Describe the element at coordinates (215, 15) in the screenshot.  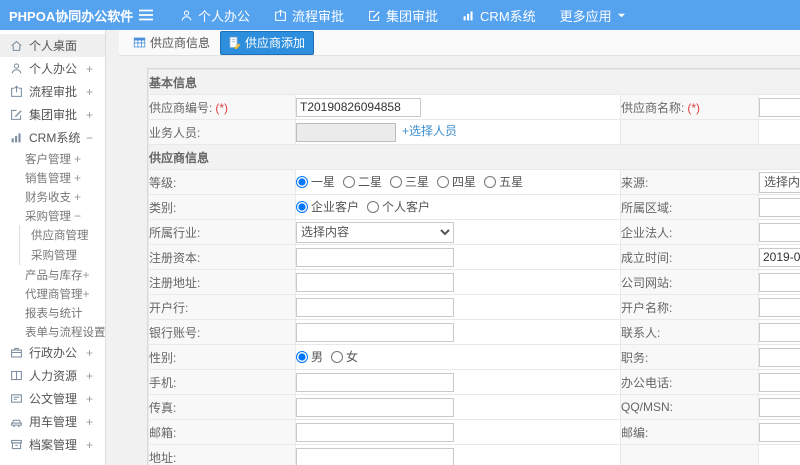
I see `nav-personal-office: 个人办公` at that location.